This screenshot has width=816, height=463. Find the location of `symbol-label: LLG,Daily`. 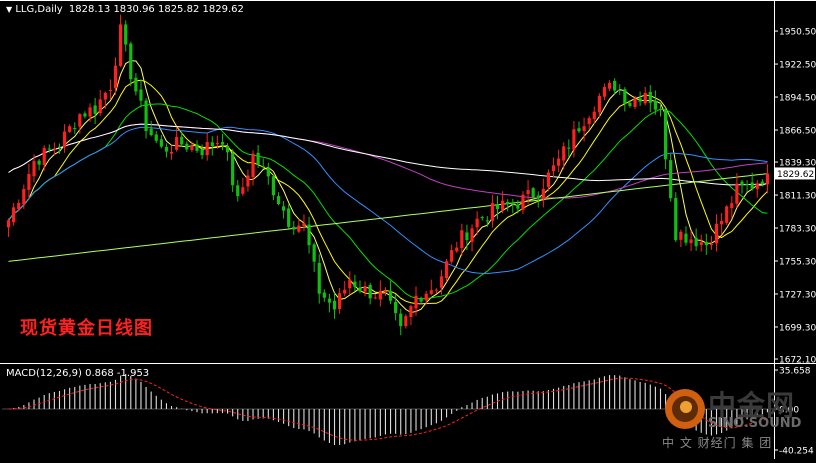

symbol-label: LLG,Daily is located at coordinates (39, 9).